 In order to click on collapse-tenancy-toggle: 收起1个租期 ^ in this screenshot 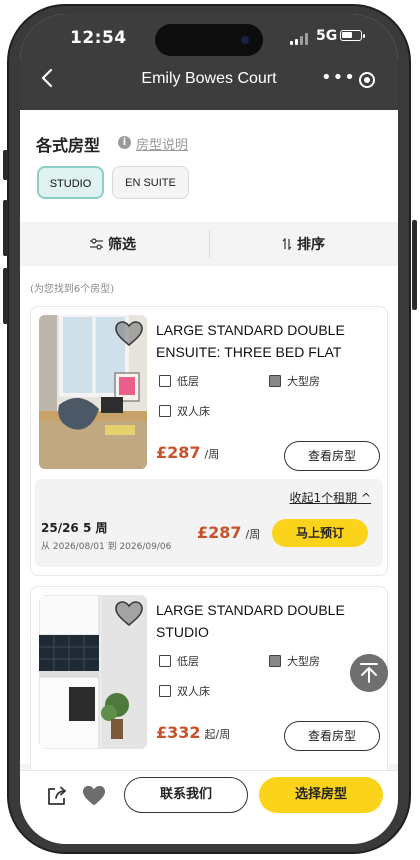, I will do `click(330, 497)`.